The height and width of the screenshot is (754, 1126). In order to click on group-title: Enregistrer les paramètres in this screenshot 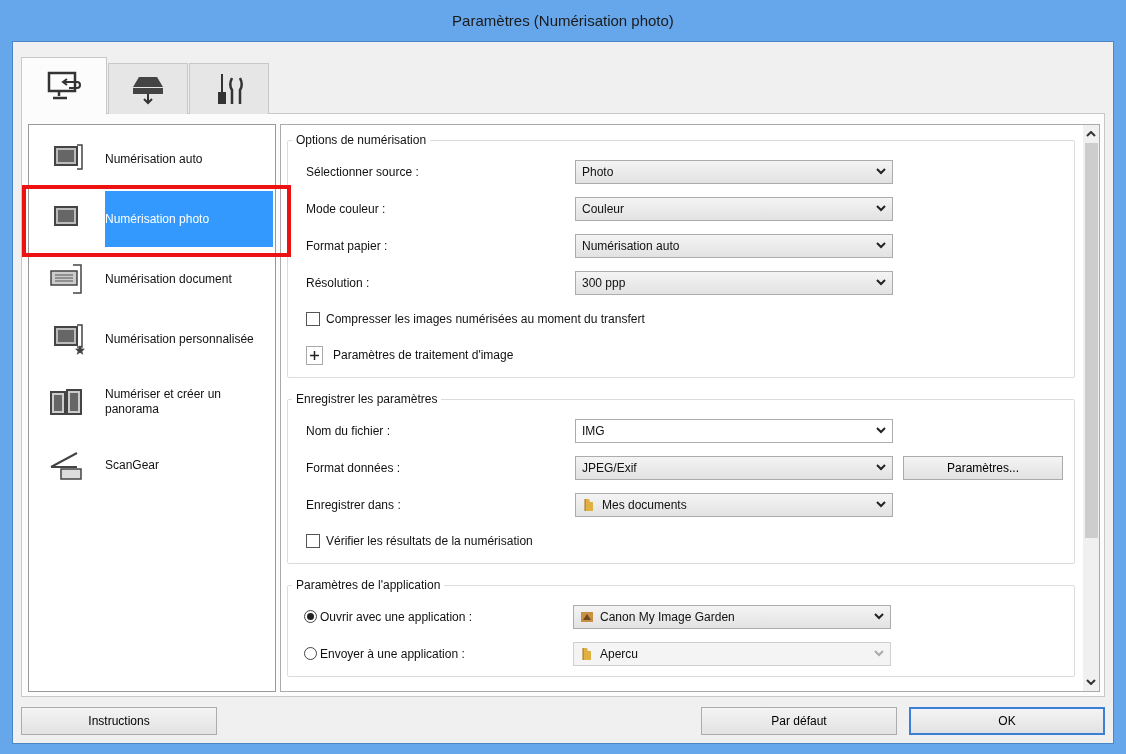, I will do `click(367, 399)`.